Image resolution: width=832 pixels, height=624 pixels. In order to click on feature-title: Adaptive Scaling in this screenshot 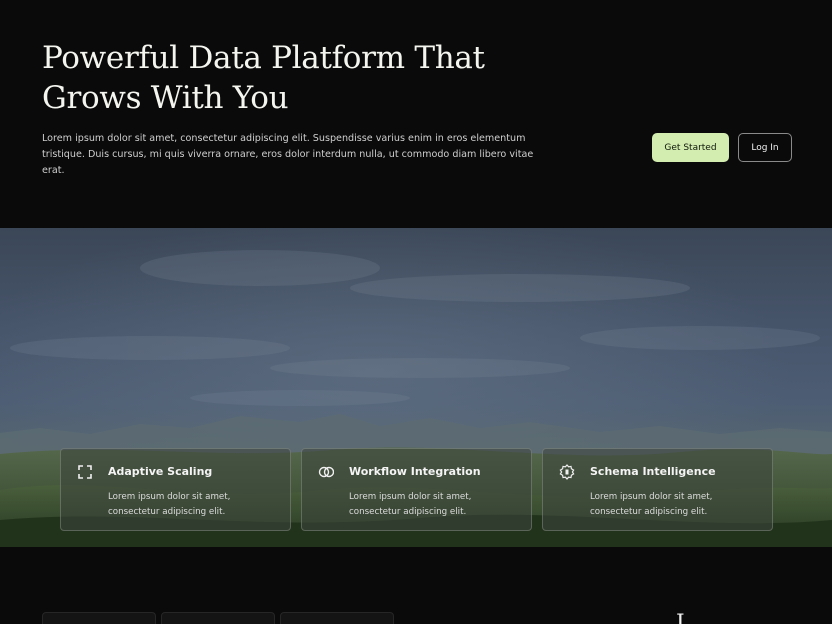, I will do `click(160, 471)`.